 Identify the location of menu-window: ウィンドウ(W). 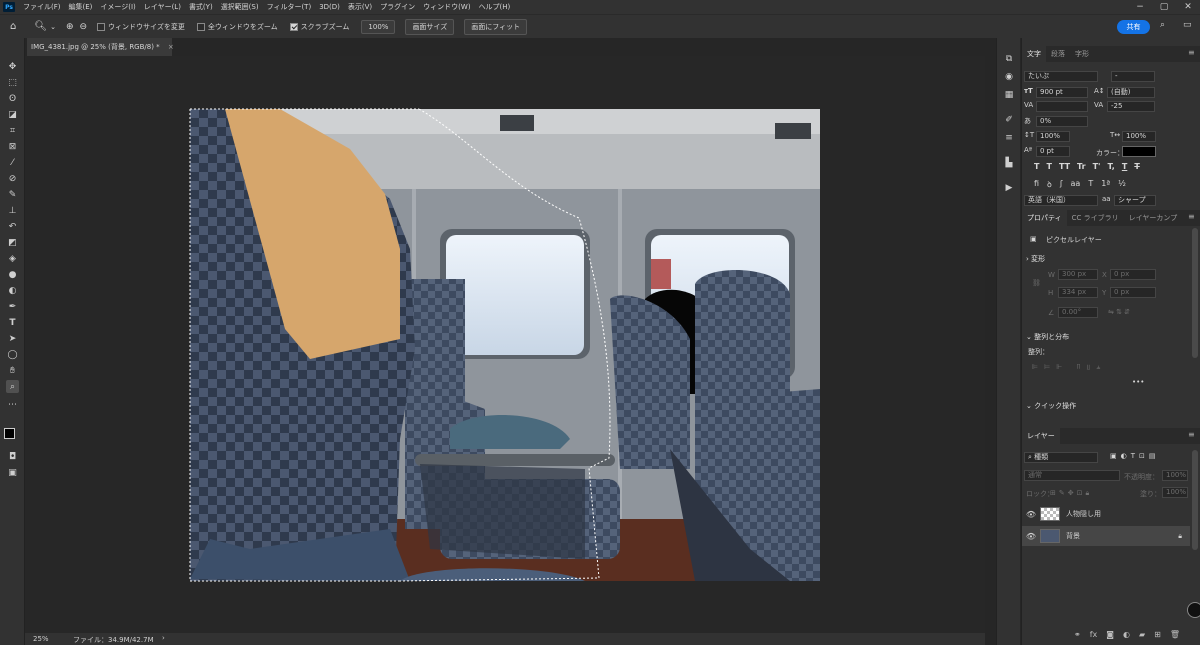
(446, 7).